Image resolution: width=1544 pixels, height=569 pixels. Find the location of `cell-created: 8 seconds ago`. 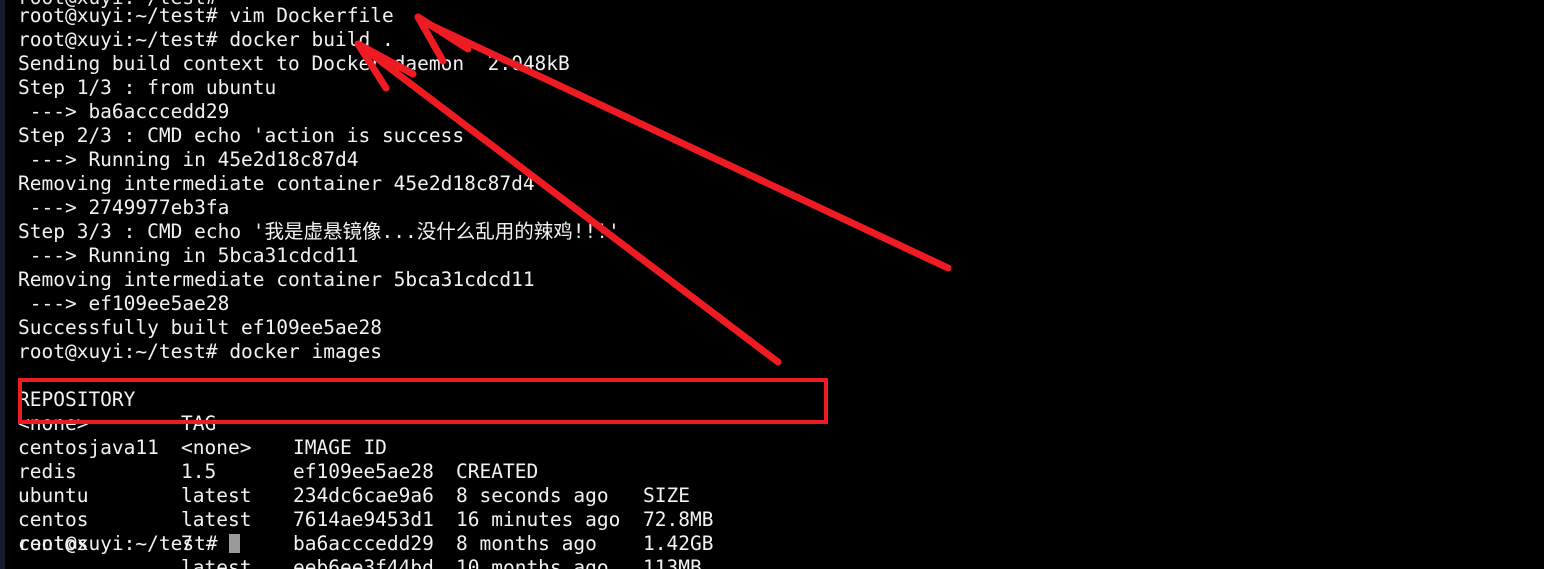

cell-created: 8 seconds ago is located at coordinates (532, 495).